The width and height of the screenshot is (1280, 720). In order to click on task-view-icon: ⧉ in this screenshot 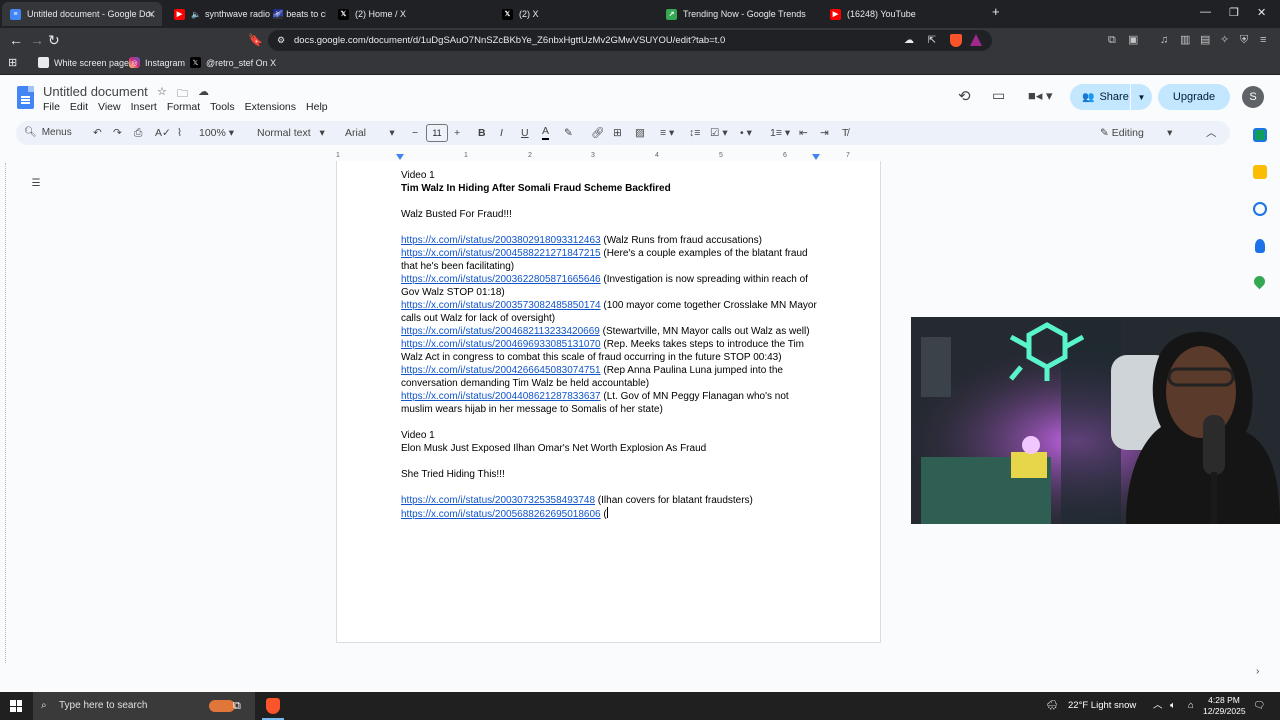, I will do `click(237, 706)`.